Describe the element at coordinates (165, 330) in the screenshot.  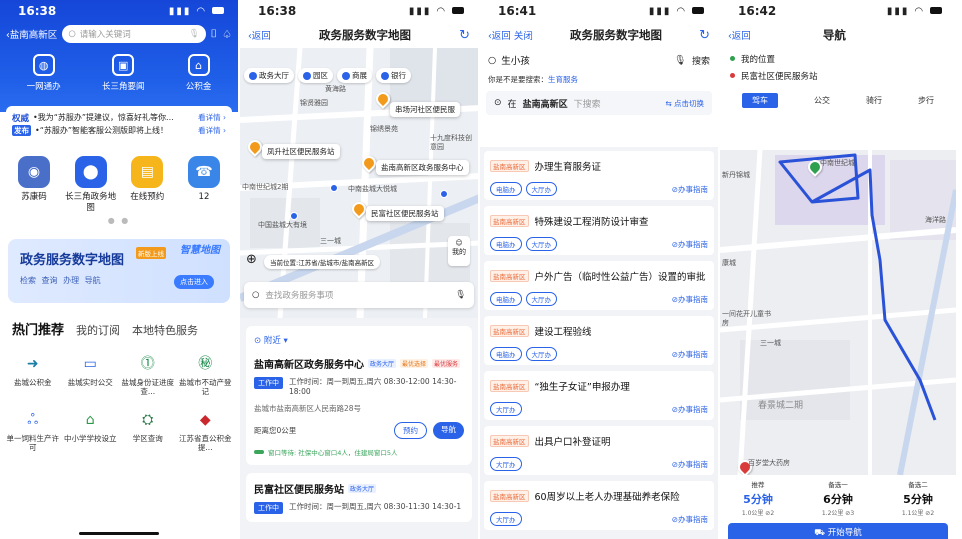
I see `tab-local: 本地特色服务` at that location.